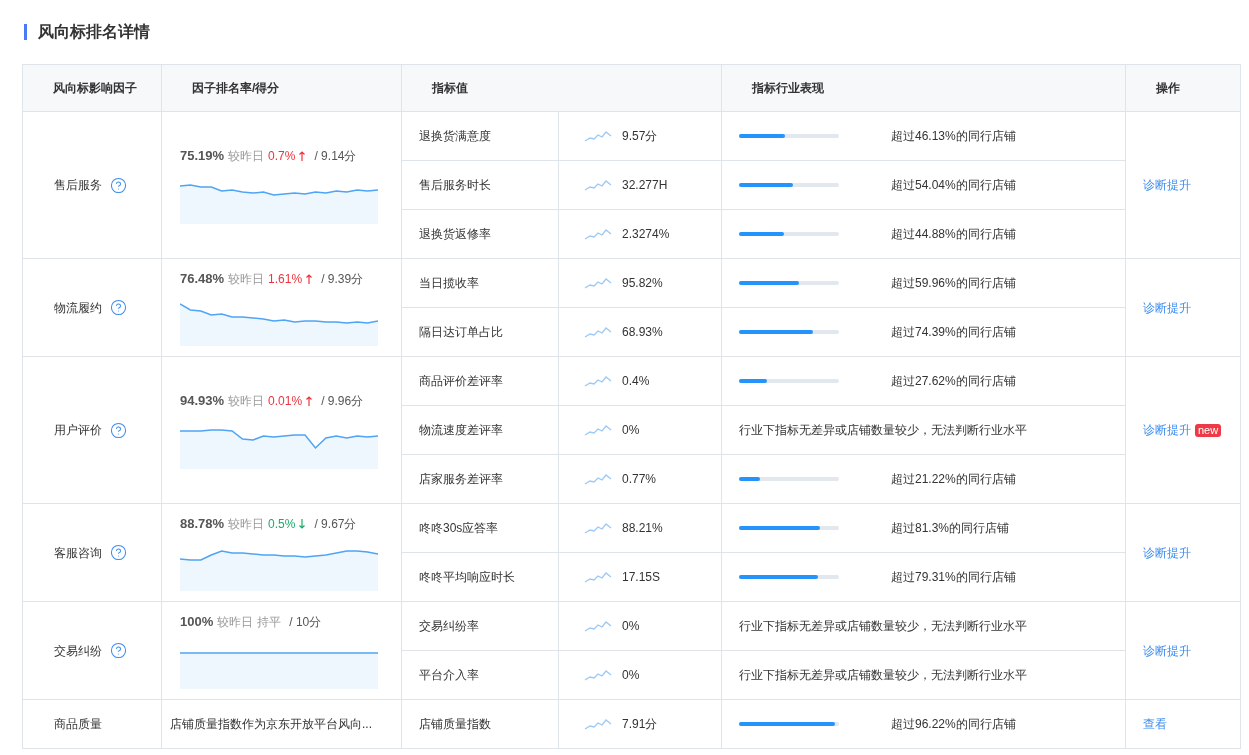  Describe the element at coordinates (78, 185) in the screenshot. I see `factor-name: 售后服务` at that location.